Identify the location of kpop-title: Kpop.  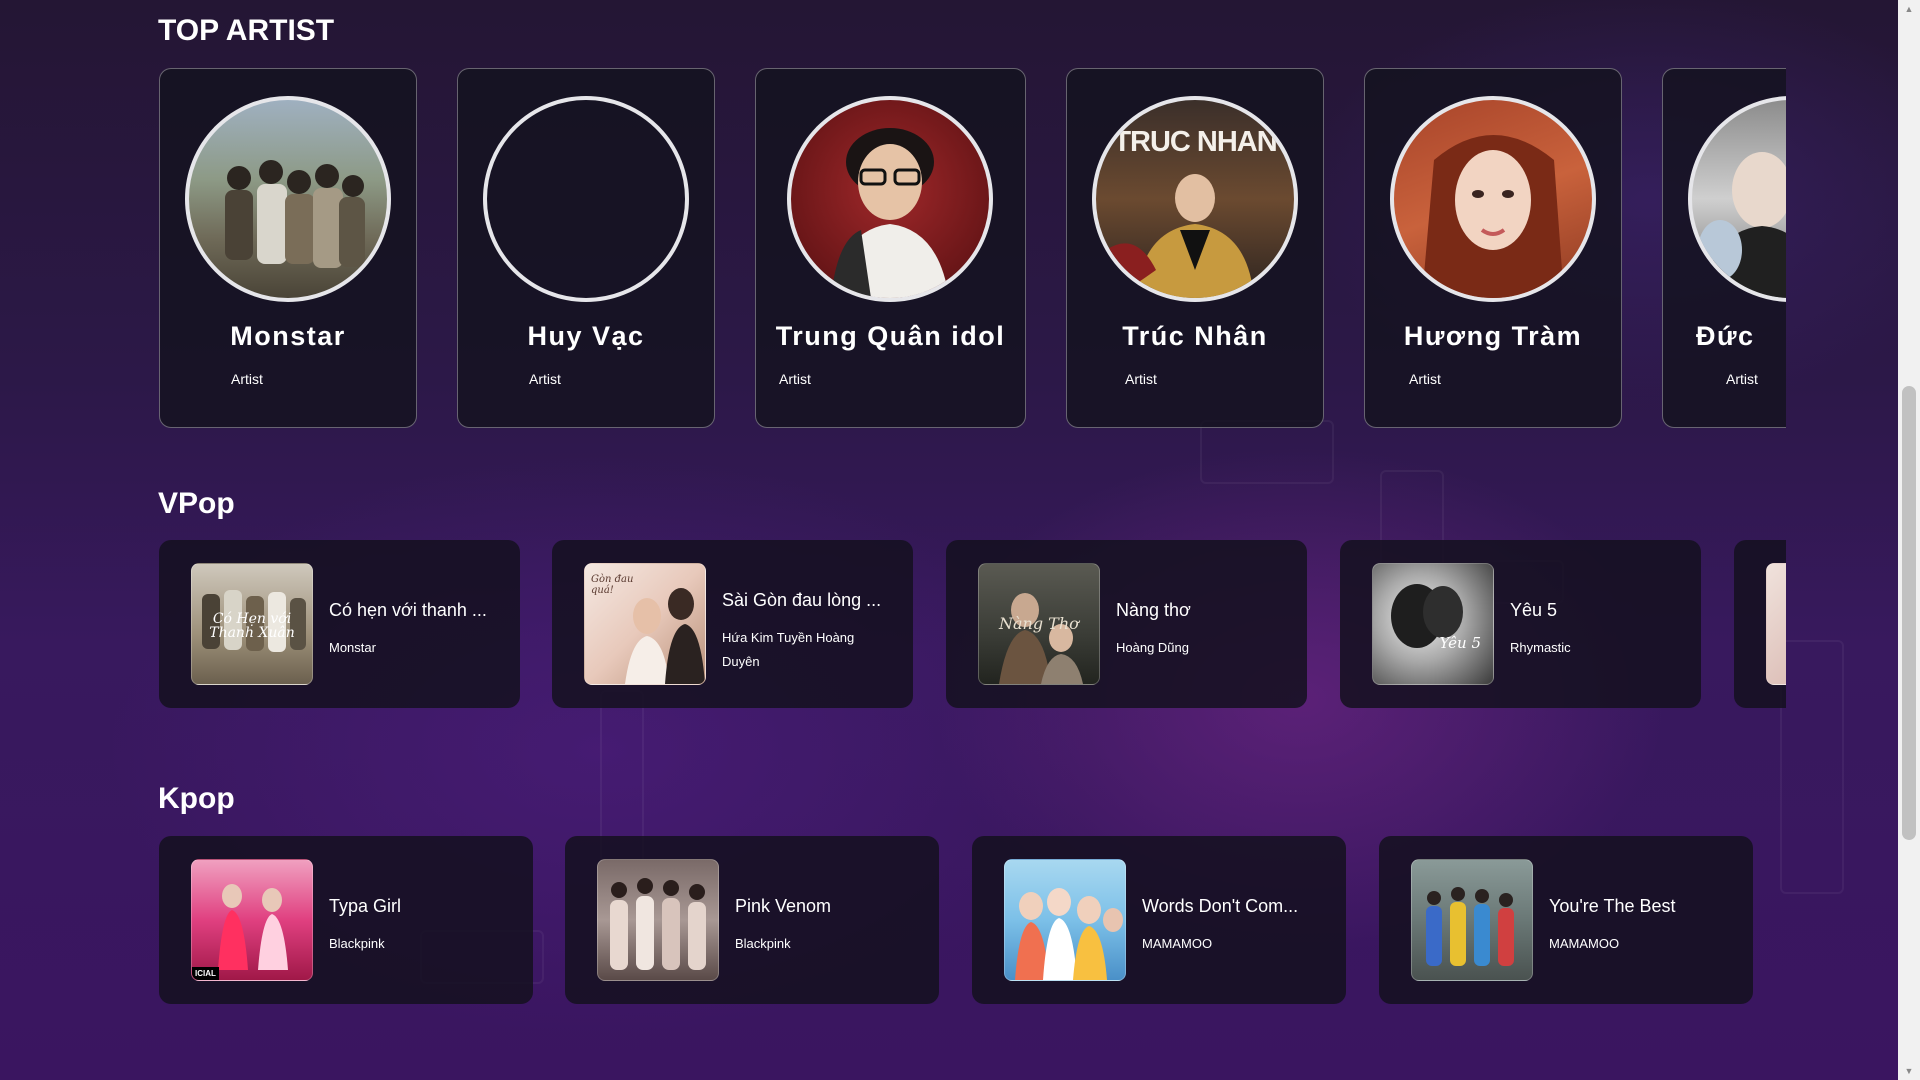
(196, 798).